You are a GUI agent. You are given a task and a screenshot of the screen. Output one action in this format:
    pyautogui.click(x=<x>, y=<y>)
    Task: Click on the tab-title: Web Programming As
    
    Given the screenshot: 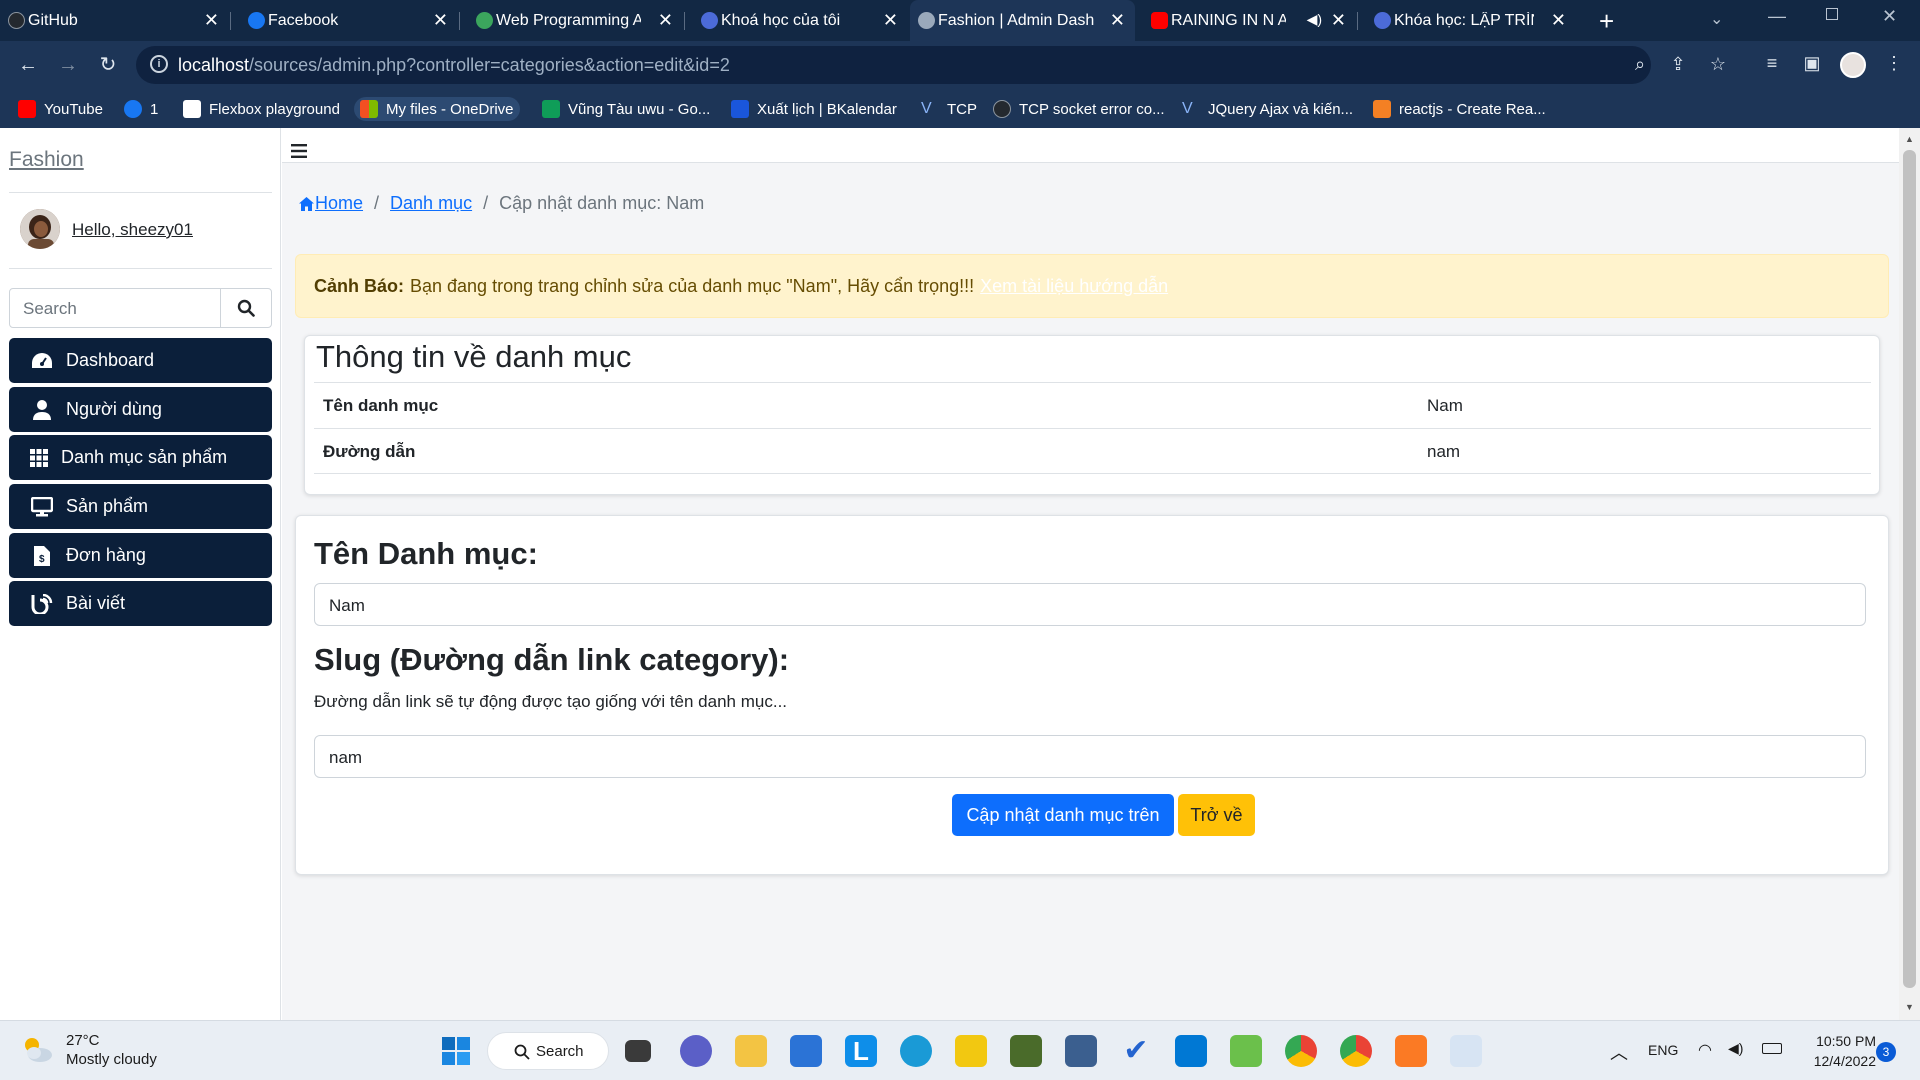 What is the action you would take?
    pyautogui.click(x=568, y=20)
    